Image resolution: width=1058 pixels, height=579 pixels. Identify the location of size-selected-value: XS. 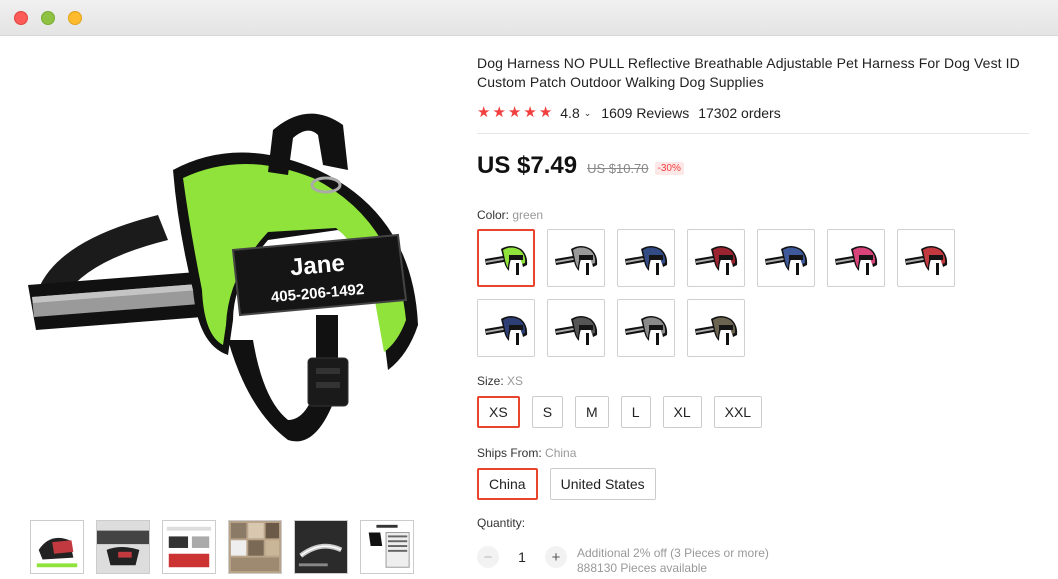
(515, 381).